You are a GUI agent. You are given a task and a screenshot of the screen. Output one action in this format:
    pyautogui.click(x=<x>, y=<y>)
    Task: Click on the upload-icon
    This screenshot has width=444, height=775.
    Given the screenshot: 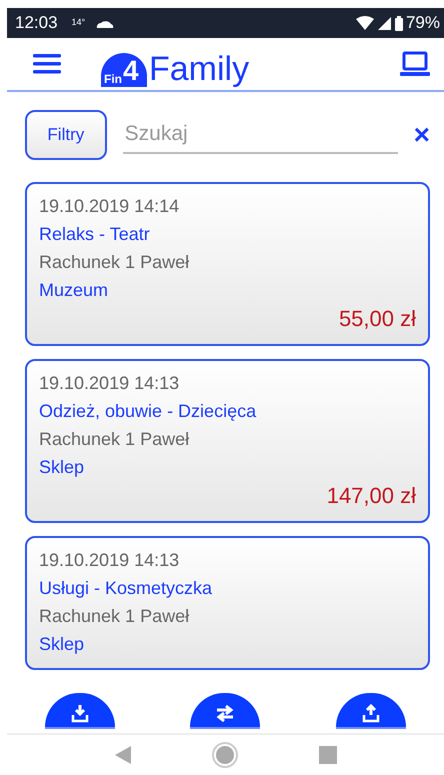 What is the action you would take?
    pyautogui.click(x=371, y=713)
    